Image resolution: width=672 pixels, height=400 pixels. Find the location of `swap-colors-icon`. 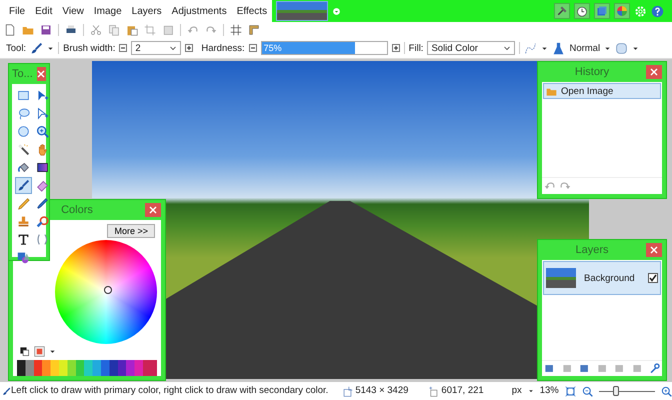

swap-colors-icon is located at coordinates (24, 351).